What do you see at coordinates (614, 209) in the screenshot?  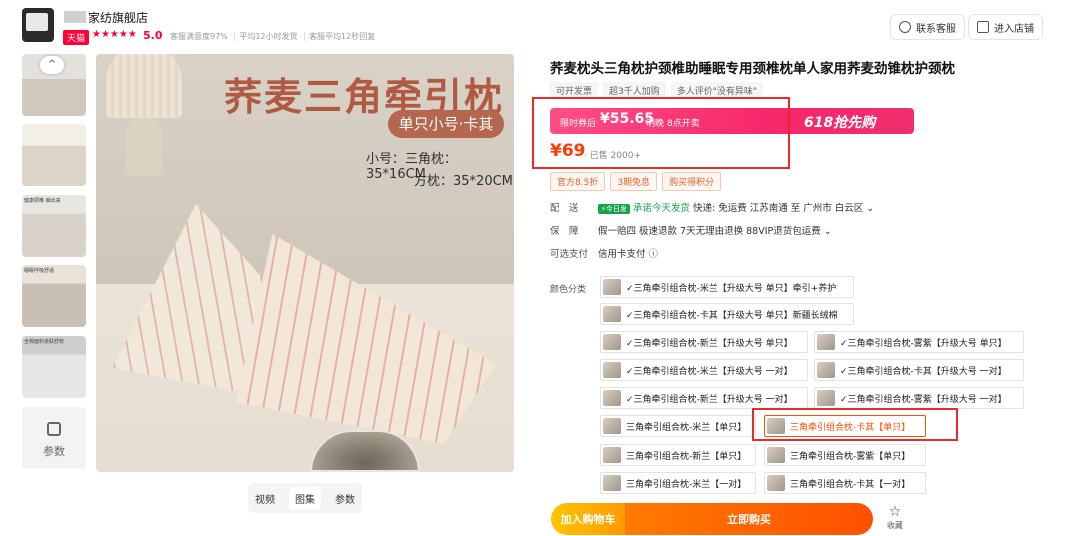 I see `today-ship-badge: ⚡今日发` at bounding box center [614, 209].